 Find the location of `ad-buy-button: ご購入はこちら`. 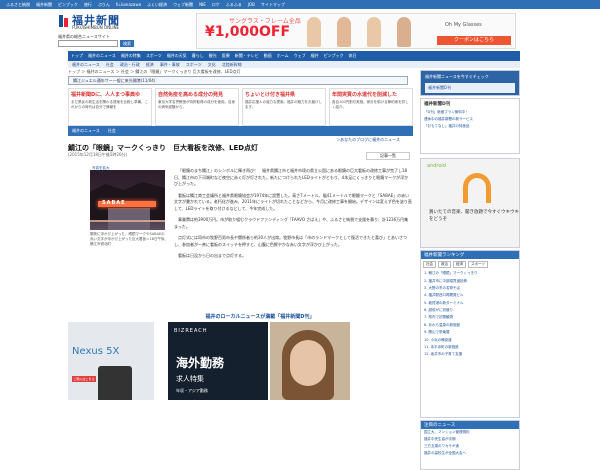

ad-buy-button: ご購入はこちら is located at coordinates (84, 379).